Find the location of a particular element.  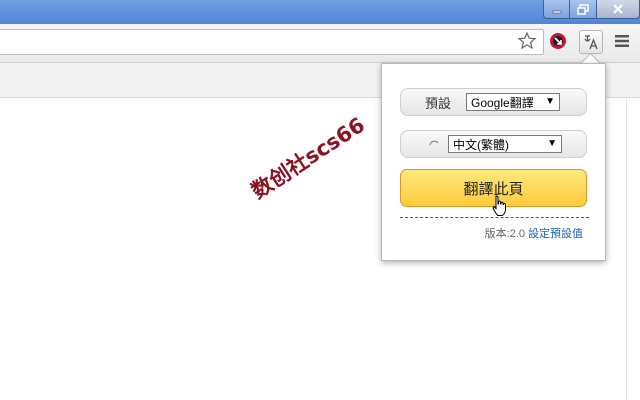

restore-button is located at coordinates (583, 9).